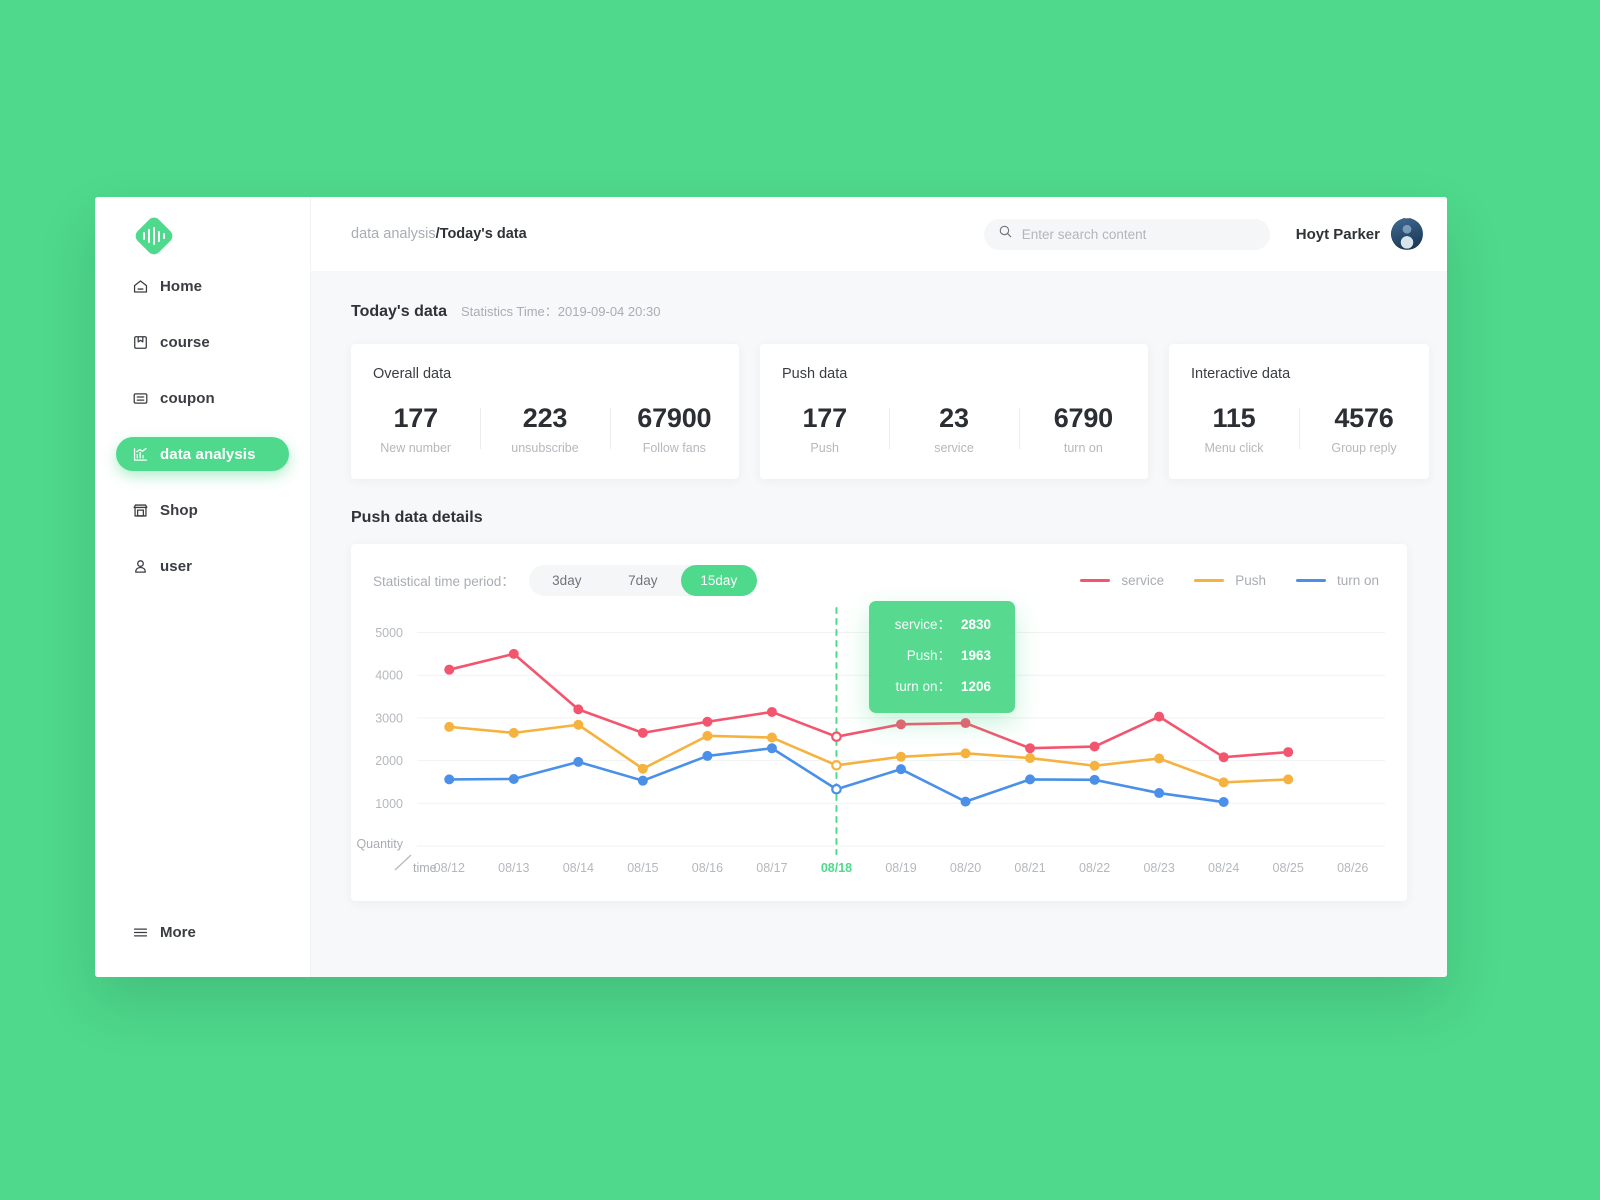  Describe the element at coordinates (1241, 374) in the screenshot. I see `card-title: Interactive data` at that location.